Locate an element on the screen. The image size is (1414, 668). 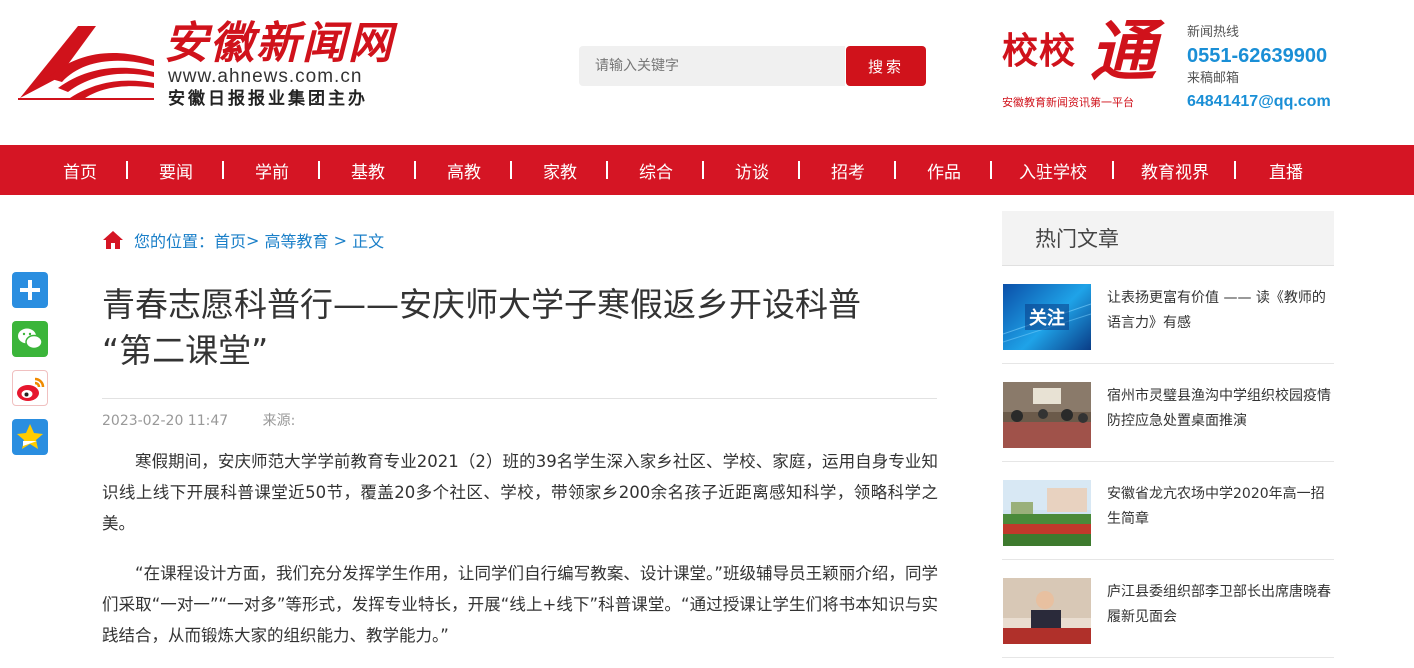
nav-item-preschool: 学前 is located at coordinates (272, 170).